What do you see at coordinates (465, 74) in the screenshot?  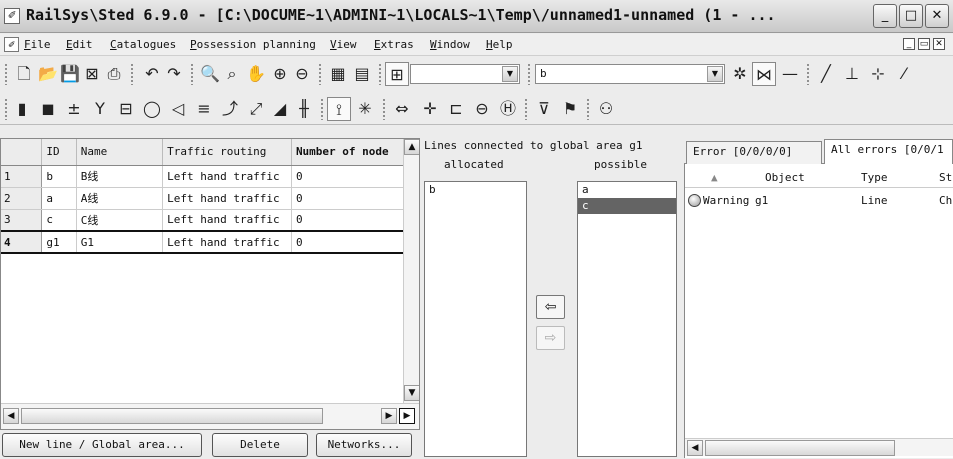 I see `search-combo: ▼` at bounding box center [465, 74].